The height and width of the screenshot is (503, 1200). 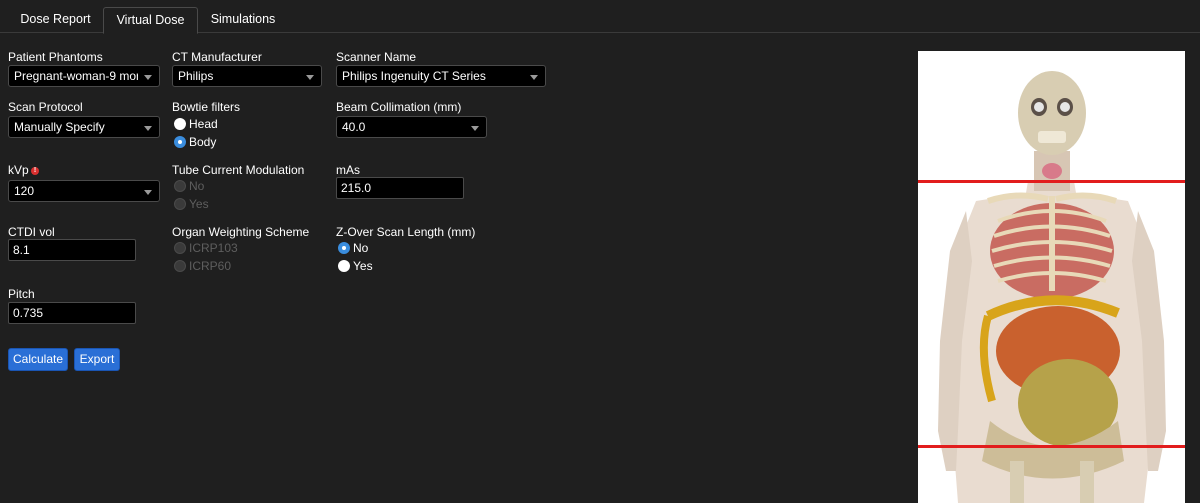 I want to click on warning-icon: !, so click(x=35, y=171).